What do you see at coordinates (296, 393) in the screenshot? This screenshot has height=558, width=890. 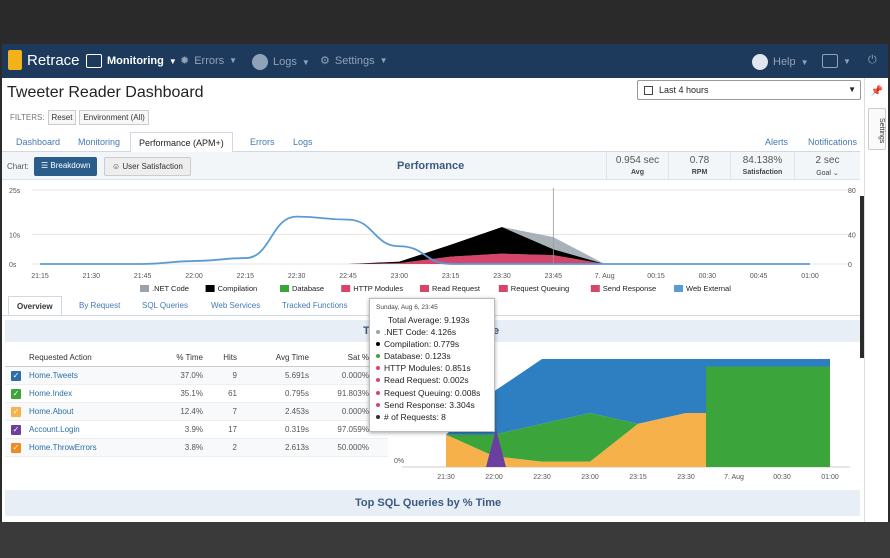 I see `row-avg: 0.795s` at bounding box center [296, 393].